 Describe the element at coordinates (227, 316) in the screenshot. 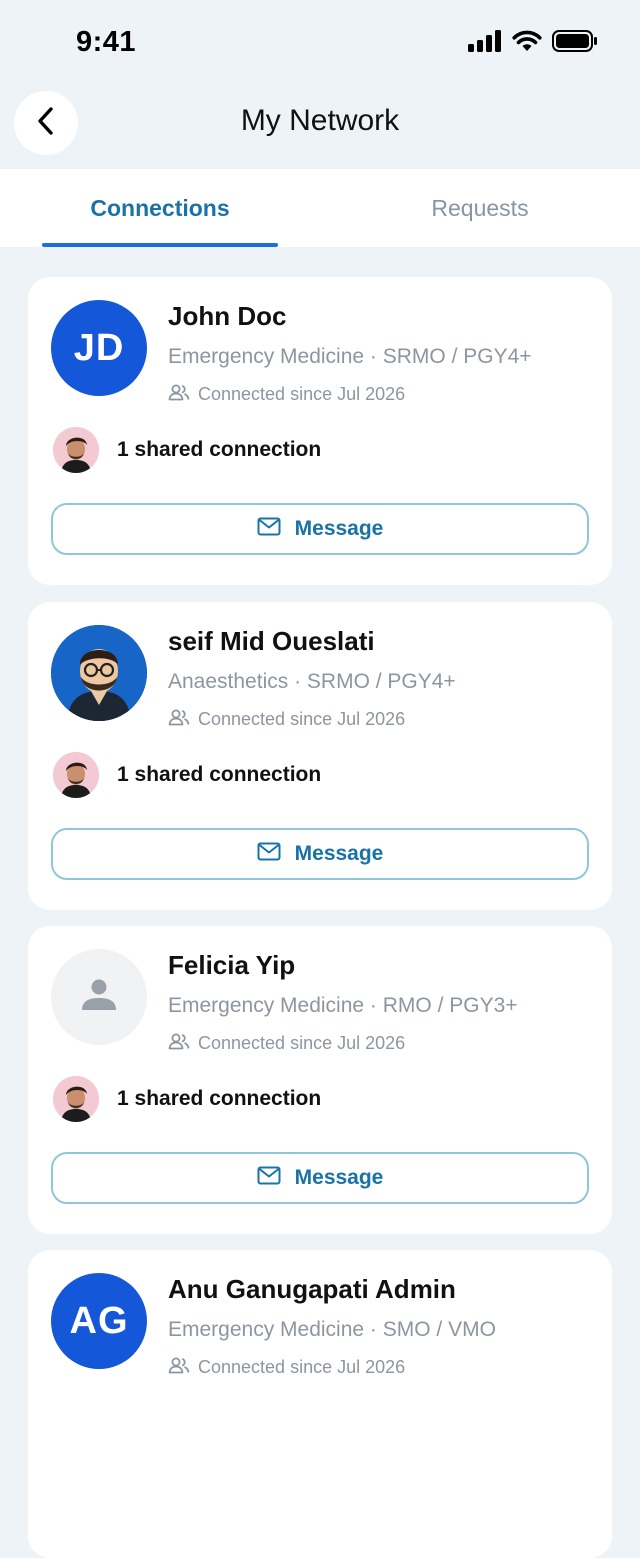

I see `connection-name: John Doc` at that location.